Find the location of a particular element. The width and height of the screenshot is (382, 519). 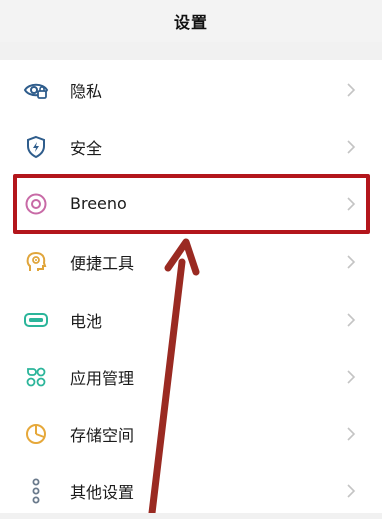

page-title: 设置 is located at coordinates (190, 22).